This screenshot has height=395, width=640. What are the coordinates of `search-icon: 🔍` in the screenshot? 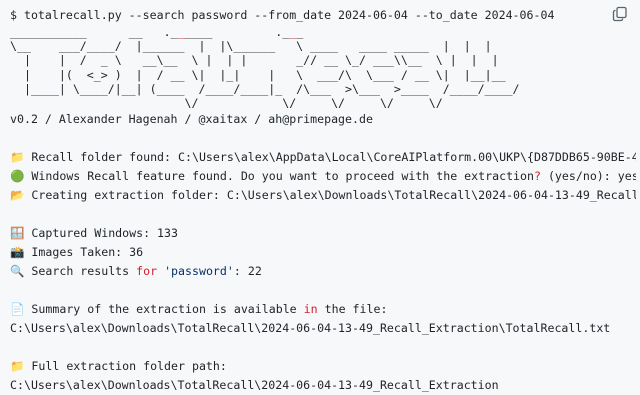 It's located at (17, 271).